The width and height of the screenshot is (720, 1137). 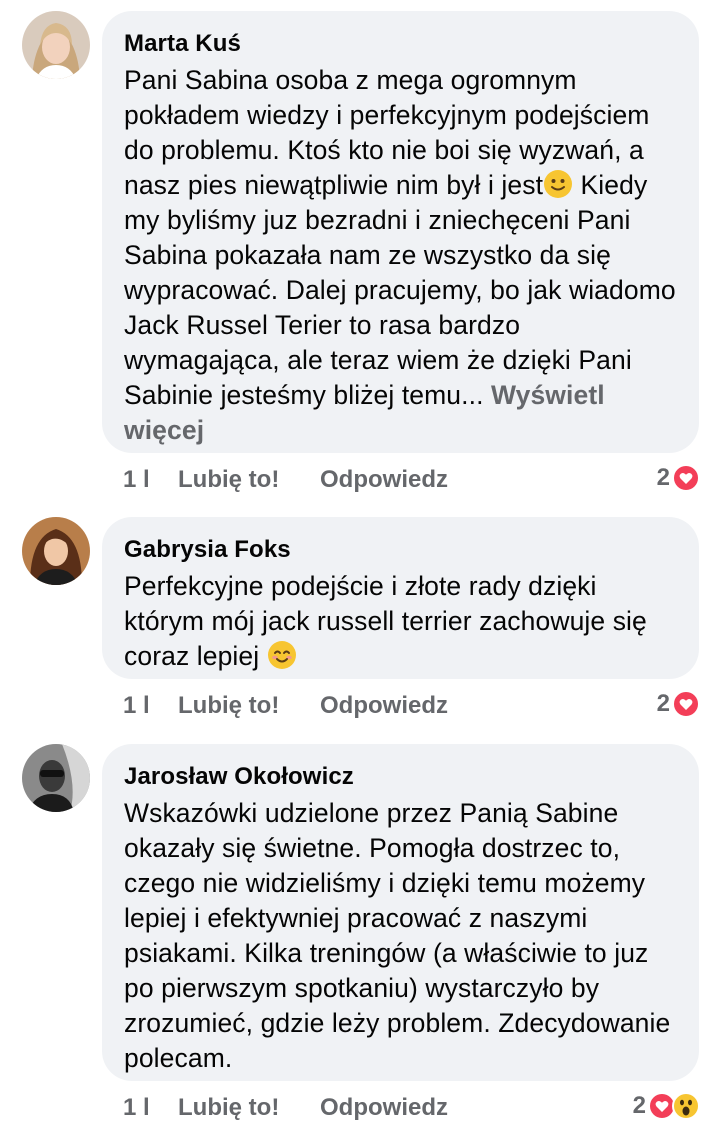 I want to click on comment-author: Gabrysia Foks, so click(x=400, y=550).